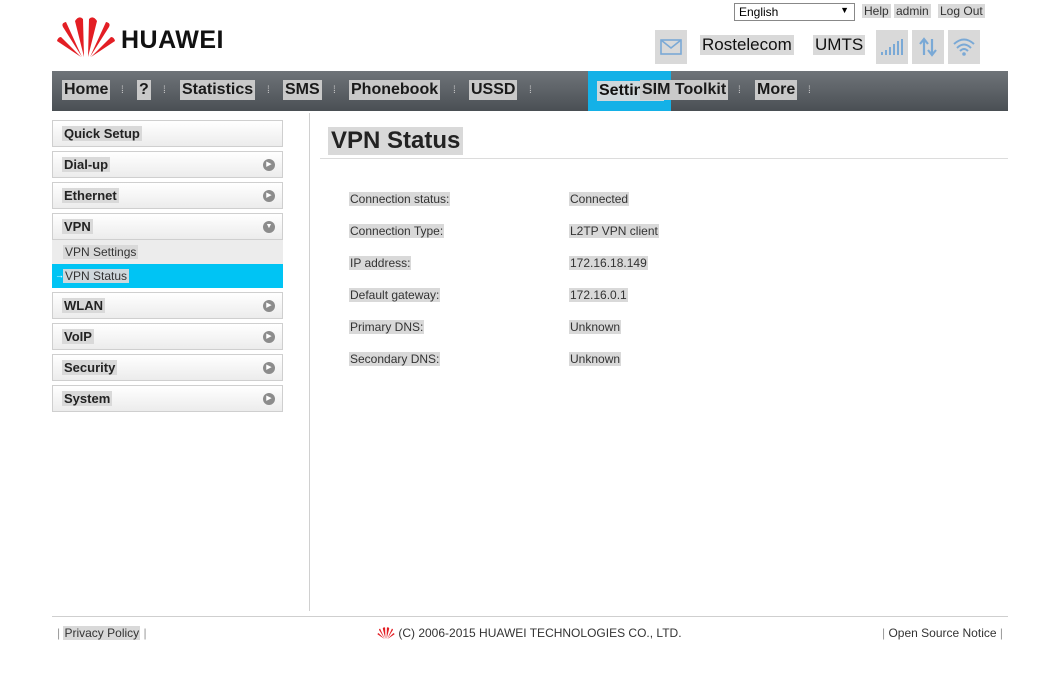 This screenshot has width=1061, height=699. I want to click on sidebar-item-label: Ethernet, so click(90, 195).